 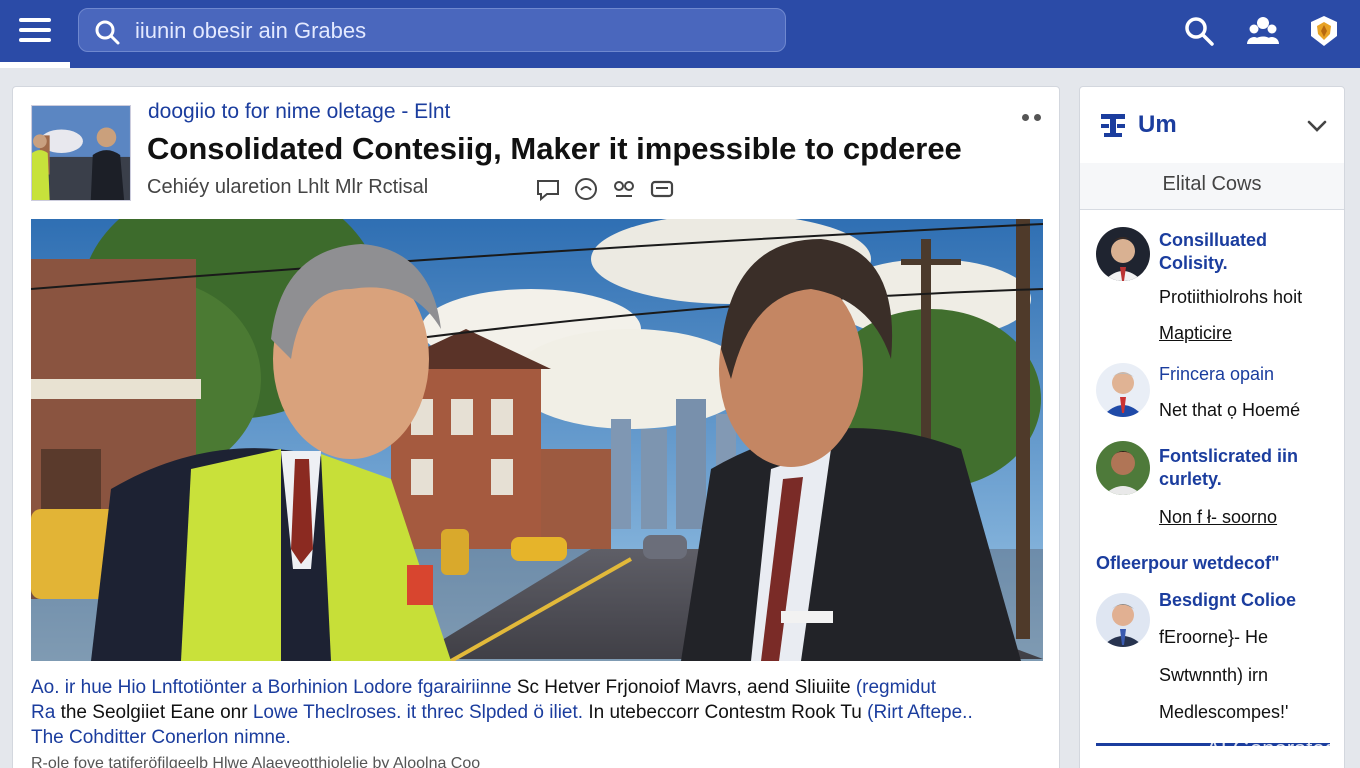 I want to click on article-byline: Cehiéy ularetion Lhlt Mlr Rctisal, so click(x=288, y=187).